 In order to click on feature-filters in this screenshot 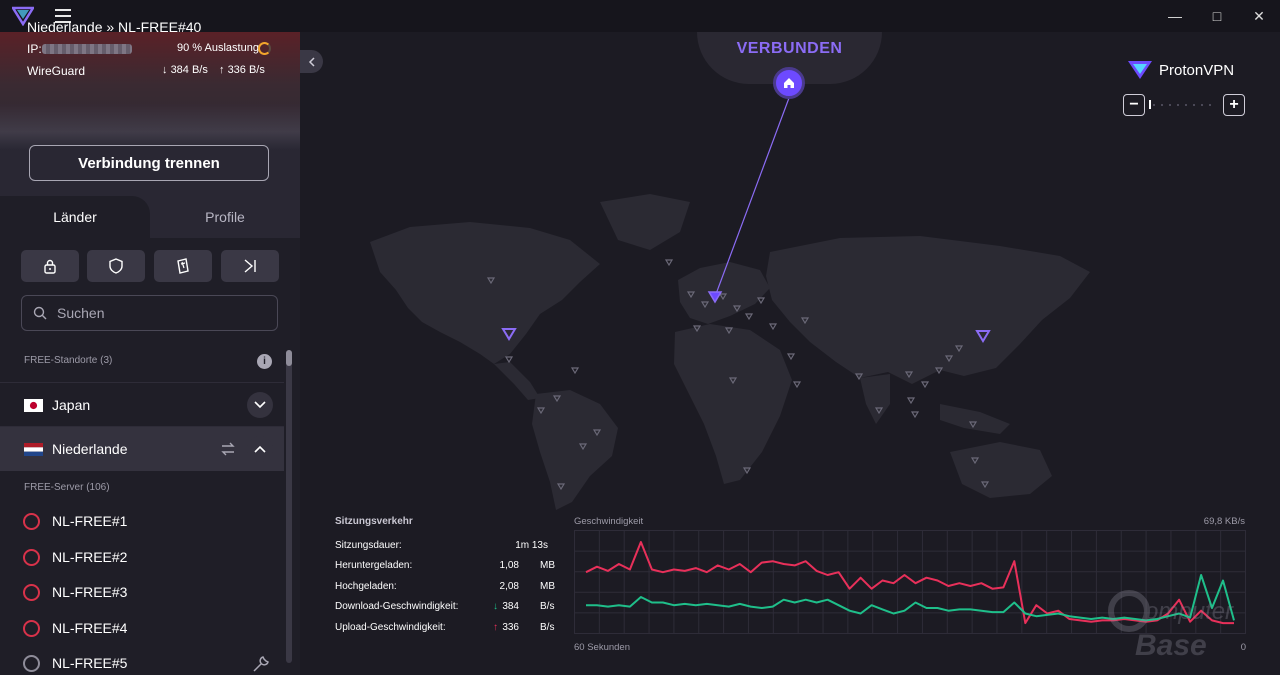, I will do `click(150, 266)`.